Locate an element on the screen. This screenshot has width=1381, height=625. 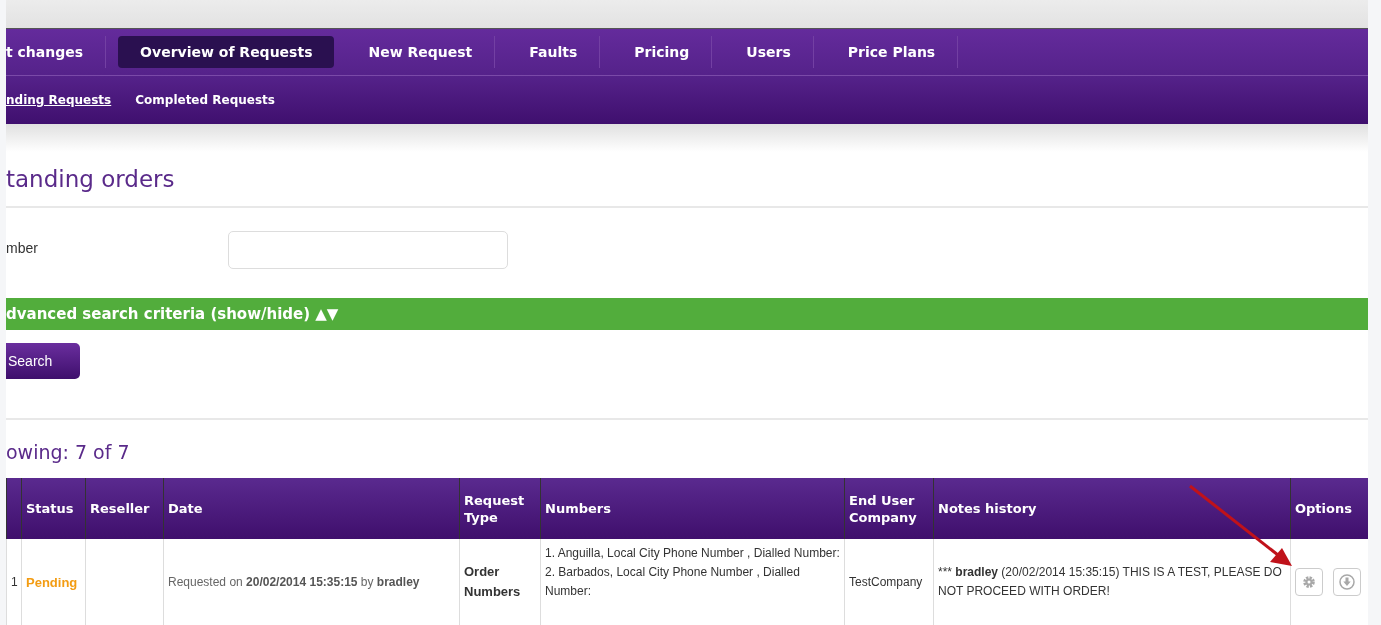
column-header: Status is located at coordinates (53, 508).